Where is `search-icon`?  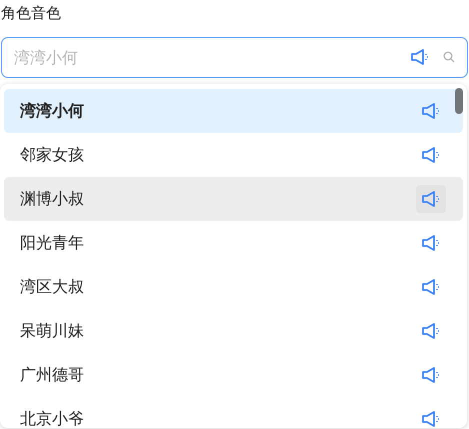 search-icon is located at coordinates (449, 57).